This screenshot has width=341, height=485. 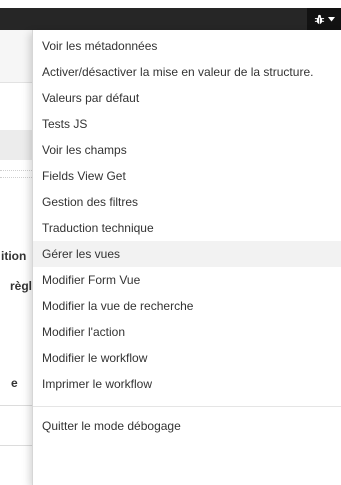 I want to click on menu-item-modifier-form-vue: Modifier Form Vue, so click(x=187, y=280).